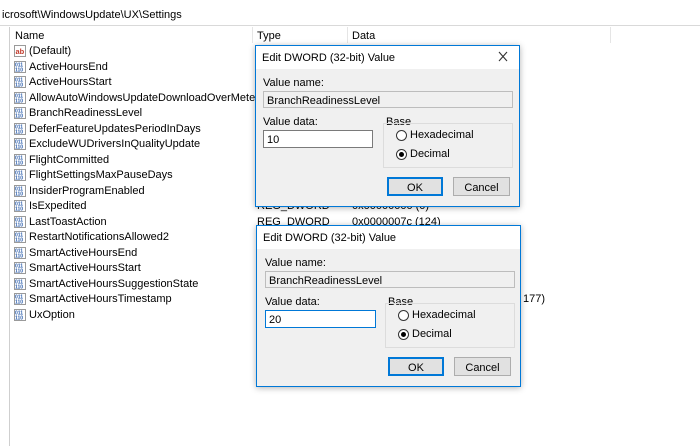 The width and height of the screenshot is (700, 446). What do you see at coordinates (69, 159) in the screenshot?
I see `value-name: FlightCommitted` at bounding box center [69, 159].